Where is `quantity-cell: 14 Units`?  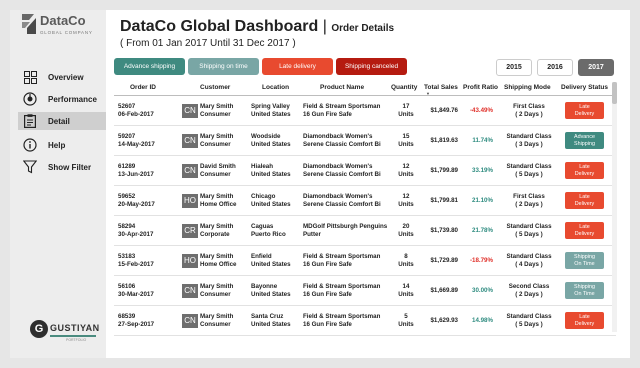 quantity-cell: 14 Units is located at coordinates (406, 291).